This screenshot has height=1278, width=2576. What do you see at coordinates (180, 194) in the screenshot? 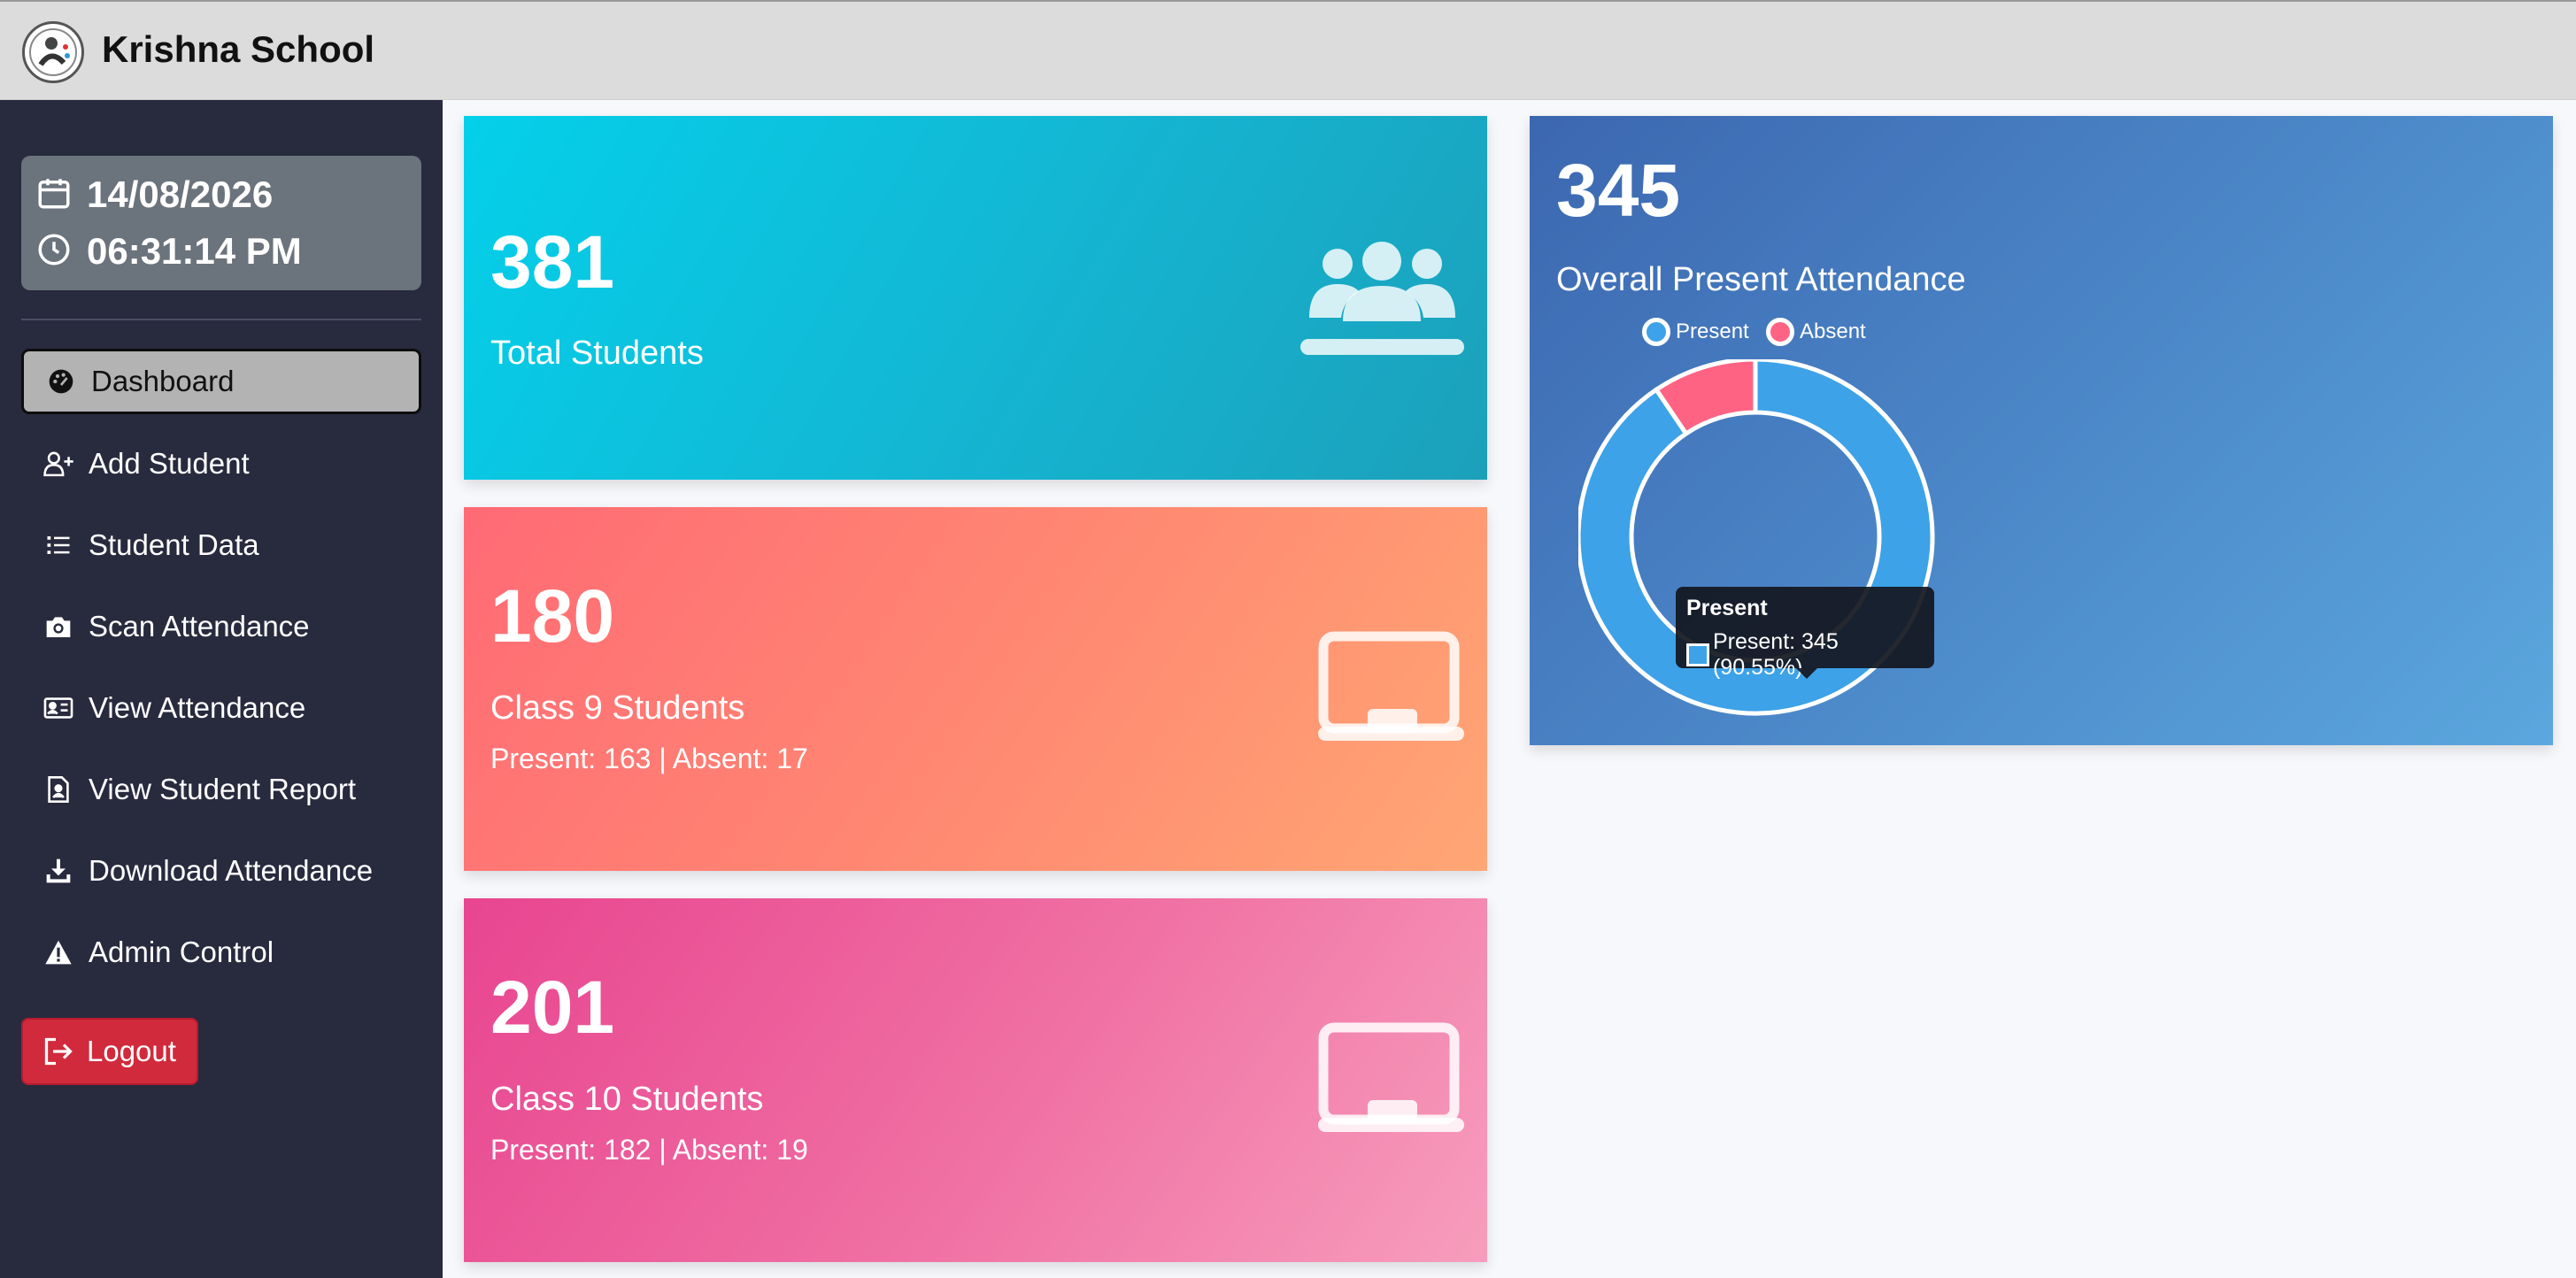
I see `current-date: 14/08/2026` at bounding box center [180, 194].